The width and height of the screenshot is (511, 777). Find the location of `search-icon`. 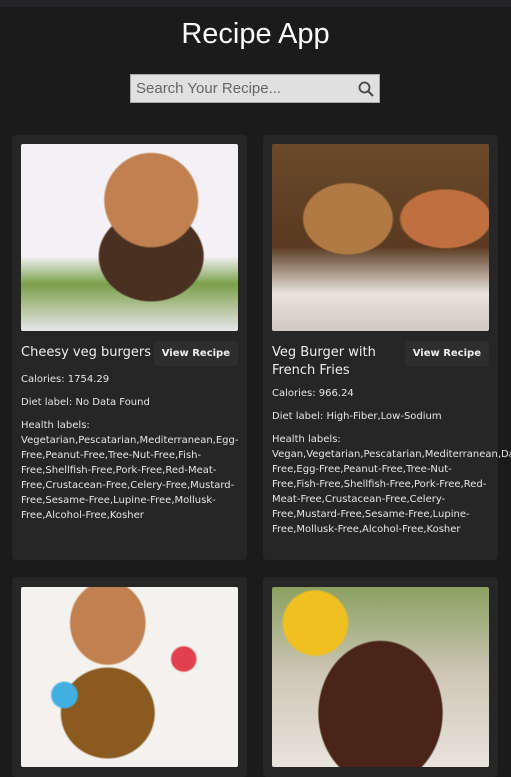

search-icon is located at coordinates (366, 89).